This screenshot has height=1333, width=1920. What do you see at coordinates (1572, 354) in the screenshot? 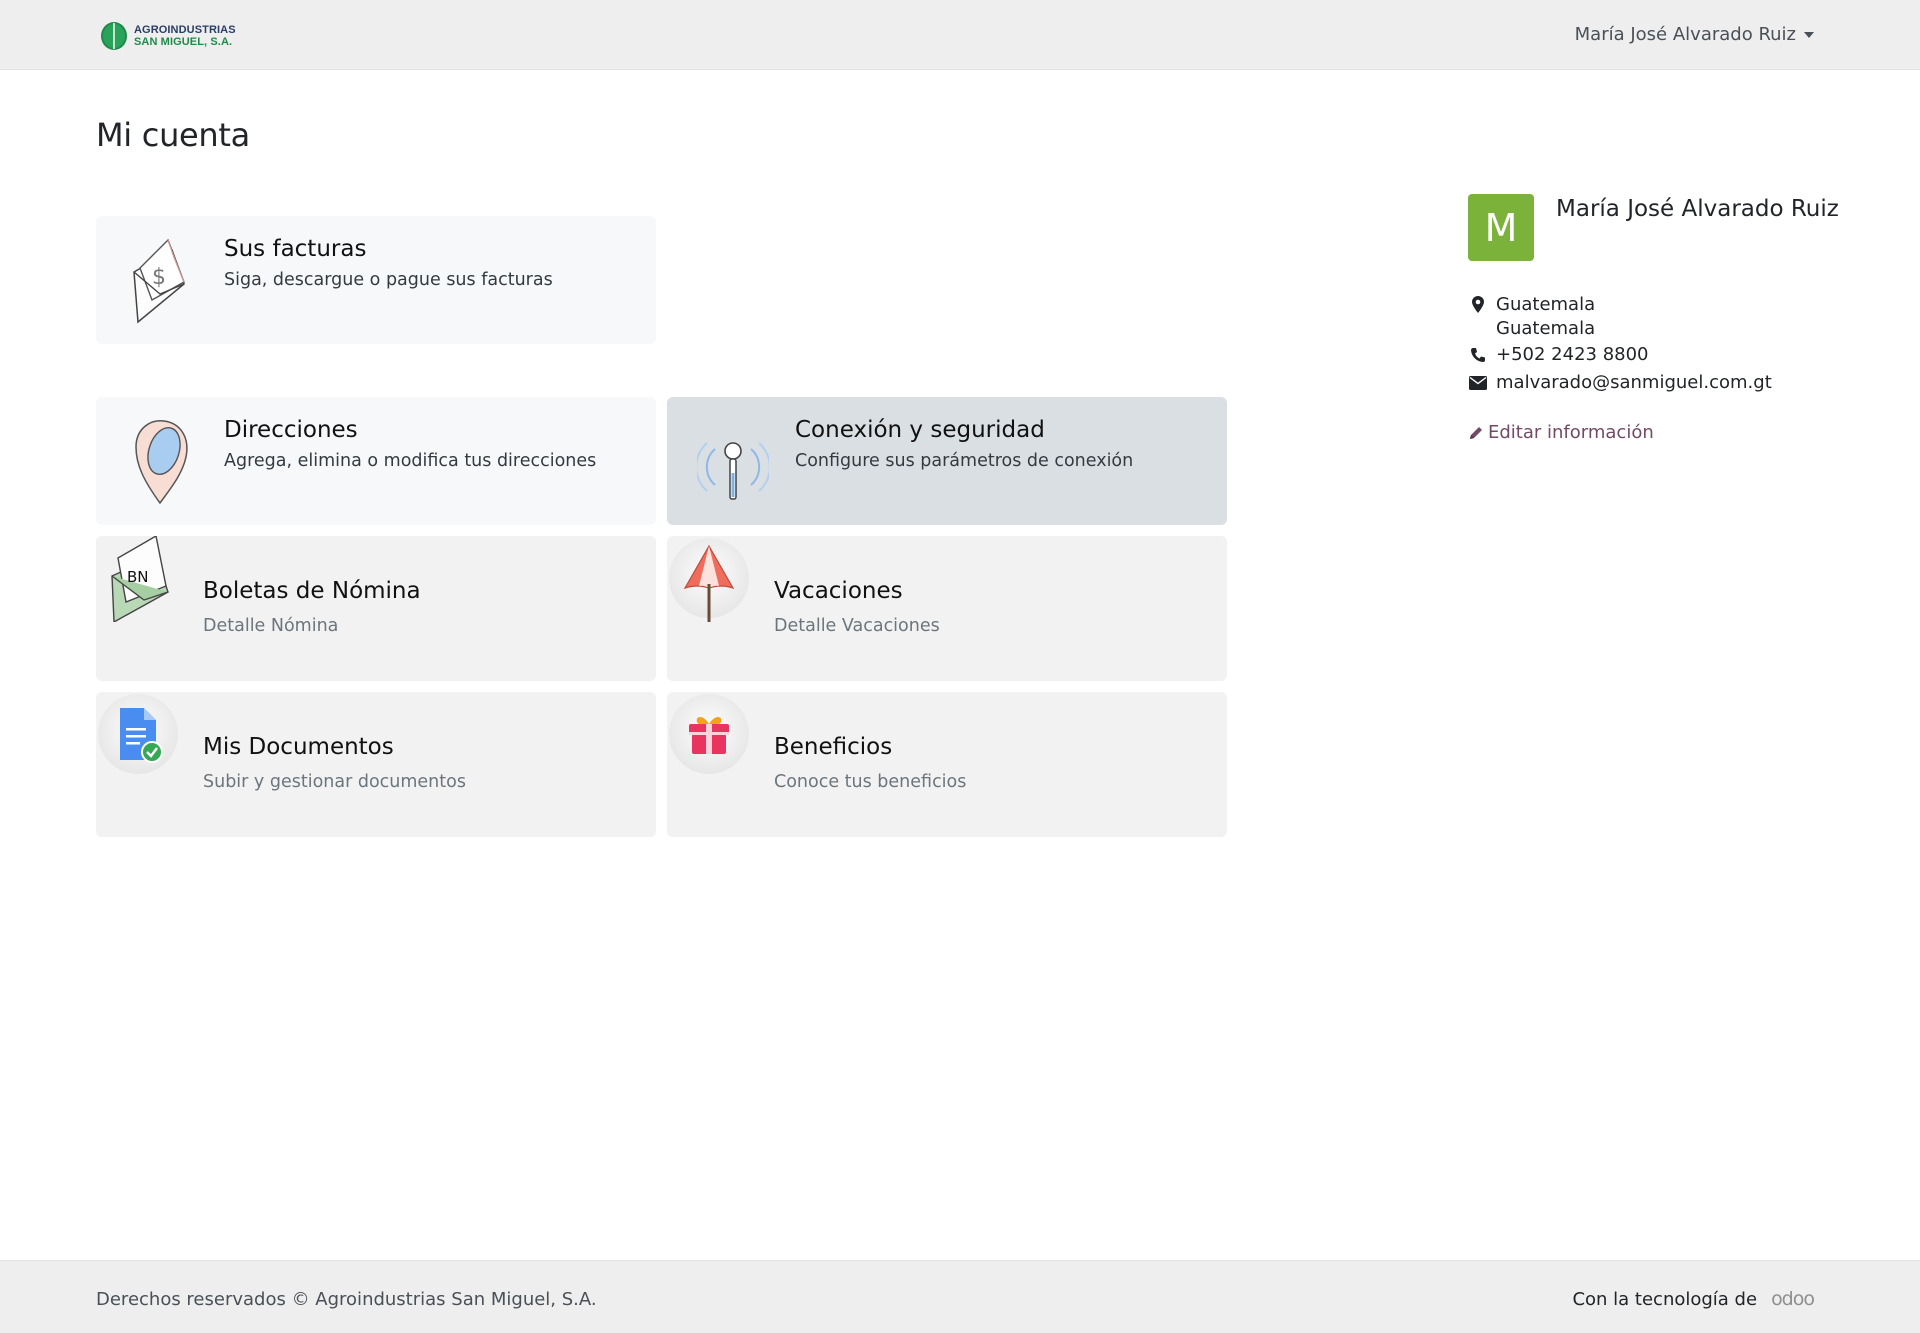
I see `phone-number: +502 2423 8800` at bounding box center [1572, 354].